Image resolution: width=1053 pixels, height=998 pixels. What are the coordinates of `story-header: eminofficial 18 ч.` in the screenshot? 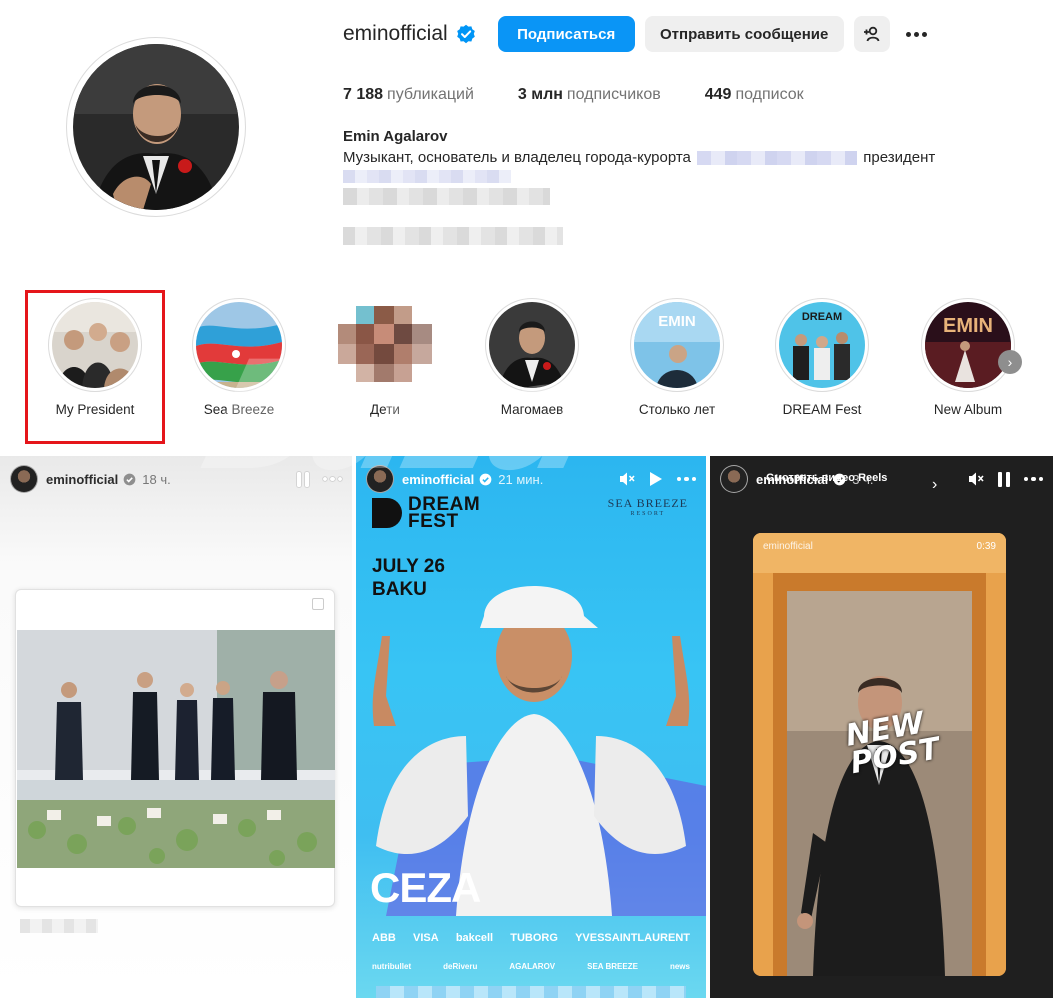 It's located at (176, 479).